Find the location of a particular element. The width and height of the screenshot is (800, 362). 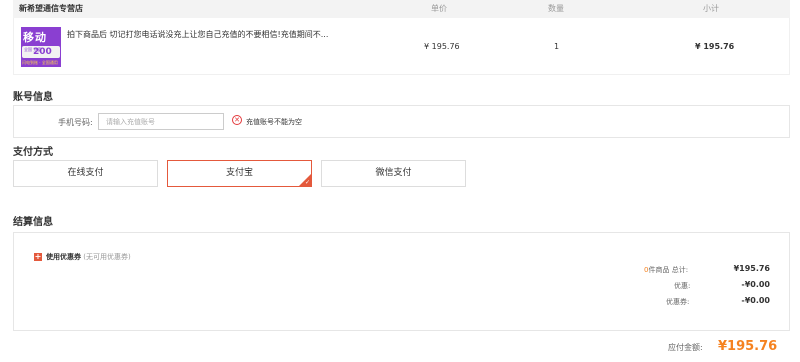

plus-icon: + is located at coordinates (38, 256).